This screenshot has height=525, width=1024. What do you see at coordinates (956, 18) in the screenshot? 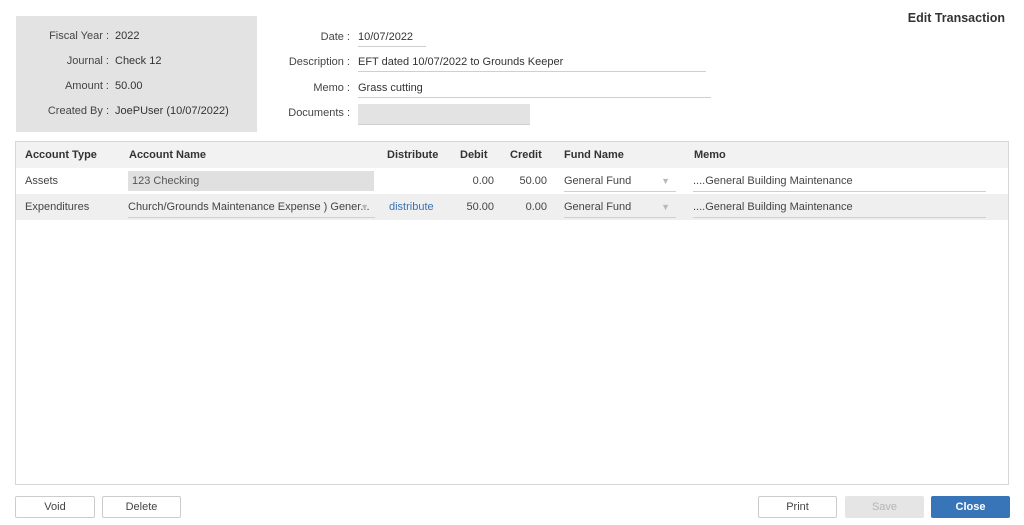
I see `page-title: Edit Transaction` at bounding box center [956, 18].